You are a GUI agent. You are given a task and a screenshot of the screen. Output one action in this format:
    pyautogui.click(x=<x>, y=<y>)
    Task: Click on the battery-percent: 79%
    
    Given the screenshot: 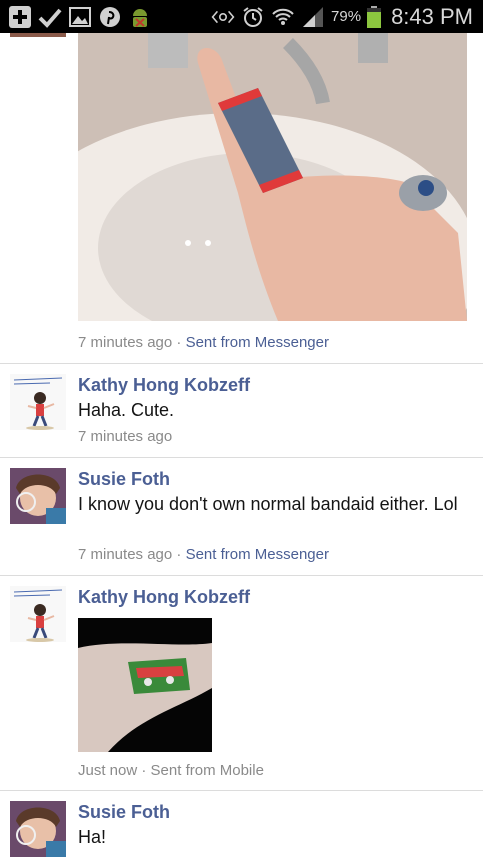 What is the action you would take?
    pyautogui.click(x=346, y=16)
    